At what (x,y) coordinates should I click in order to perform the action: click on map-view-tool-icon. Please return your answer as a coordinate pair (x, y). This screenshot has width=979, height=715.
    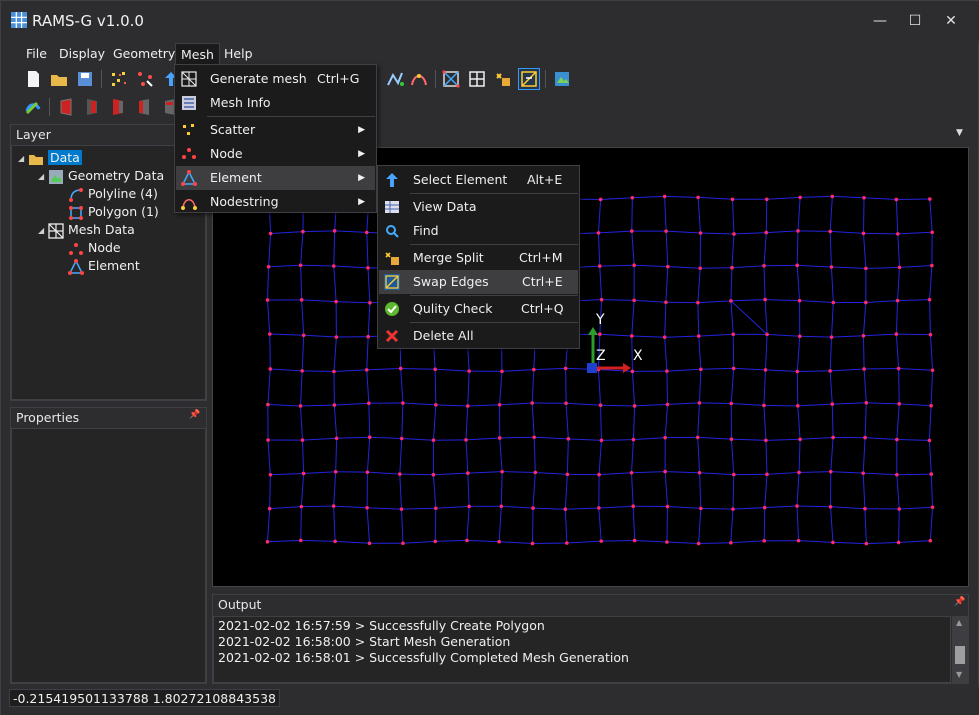
    Looking at the image, I should click on (562, 79).